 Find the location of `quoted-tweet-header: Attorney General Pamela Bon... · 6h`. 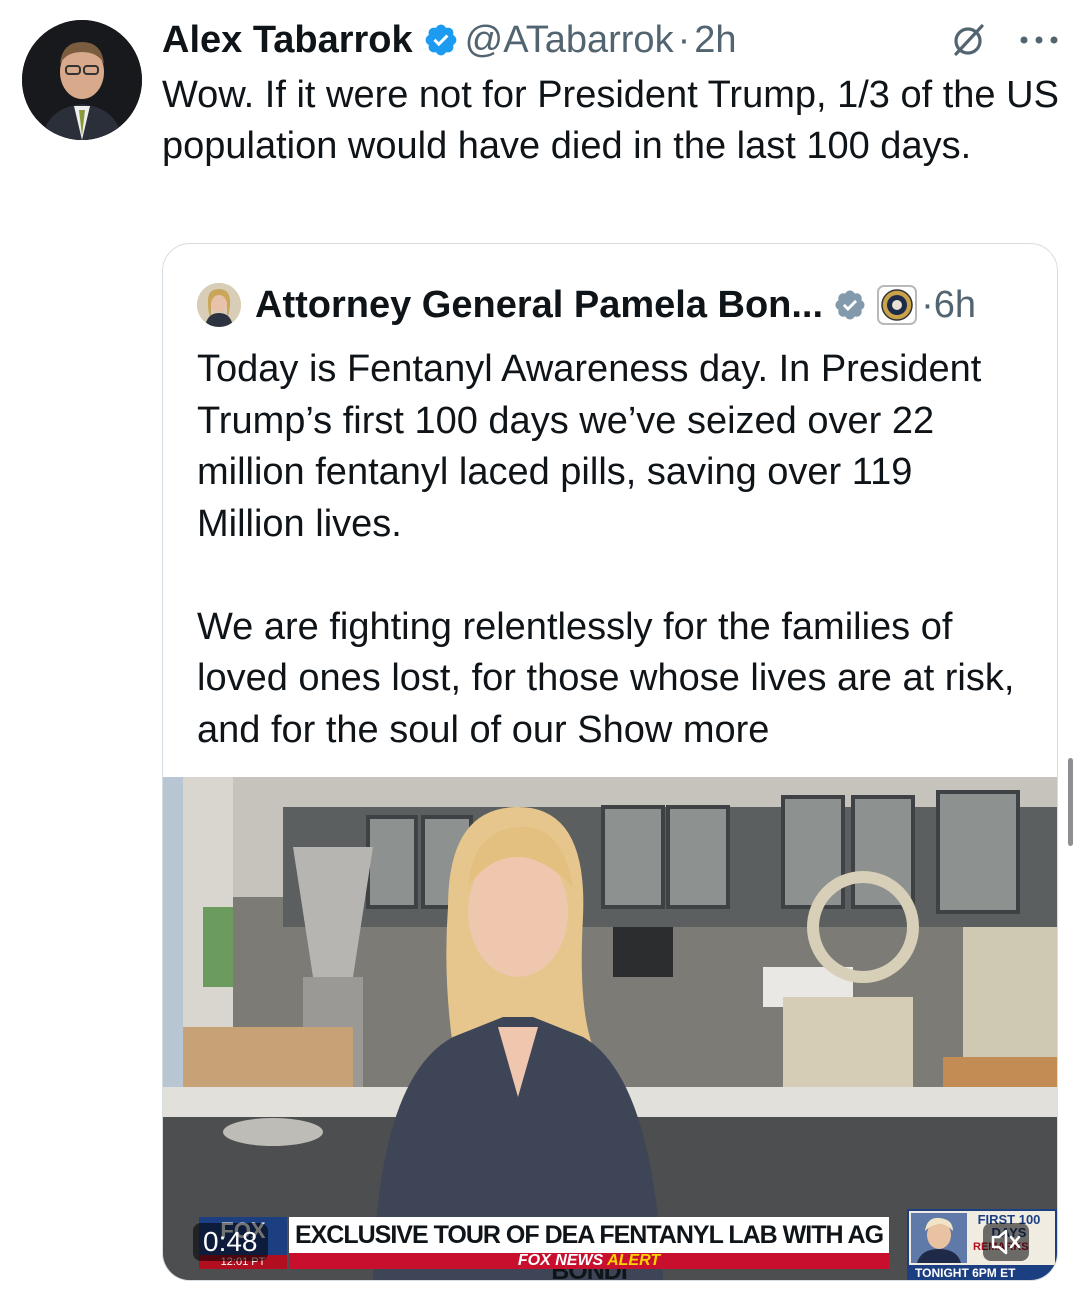

quoted-tweet-header: Attorney General Pamela Bon... · 6h is located at coordinates (586, 305).